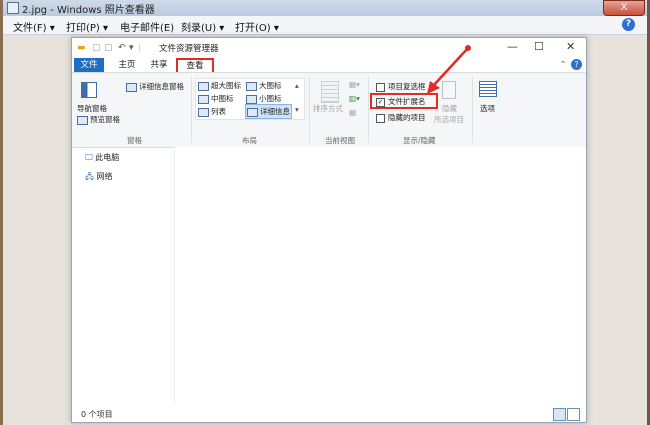  I want to click on tab-file: 文件, so click(89, 65).